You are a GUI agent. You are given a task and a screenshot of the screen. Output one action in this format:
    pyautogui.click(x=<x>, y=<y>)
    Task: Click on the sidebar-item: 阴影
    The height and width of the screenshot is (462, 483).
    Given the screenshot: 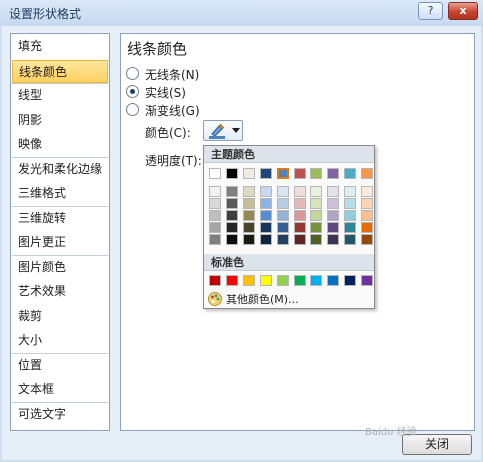 What is the action you would take?
    pyautogui.click(x=60, y=120)
    